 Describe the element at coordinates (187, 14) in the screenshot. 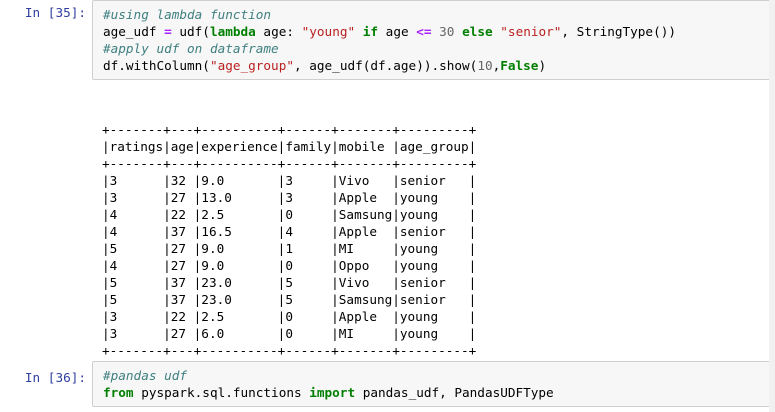

I see `code-token: #using lambda function` at that location.